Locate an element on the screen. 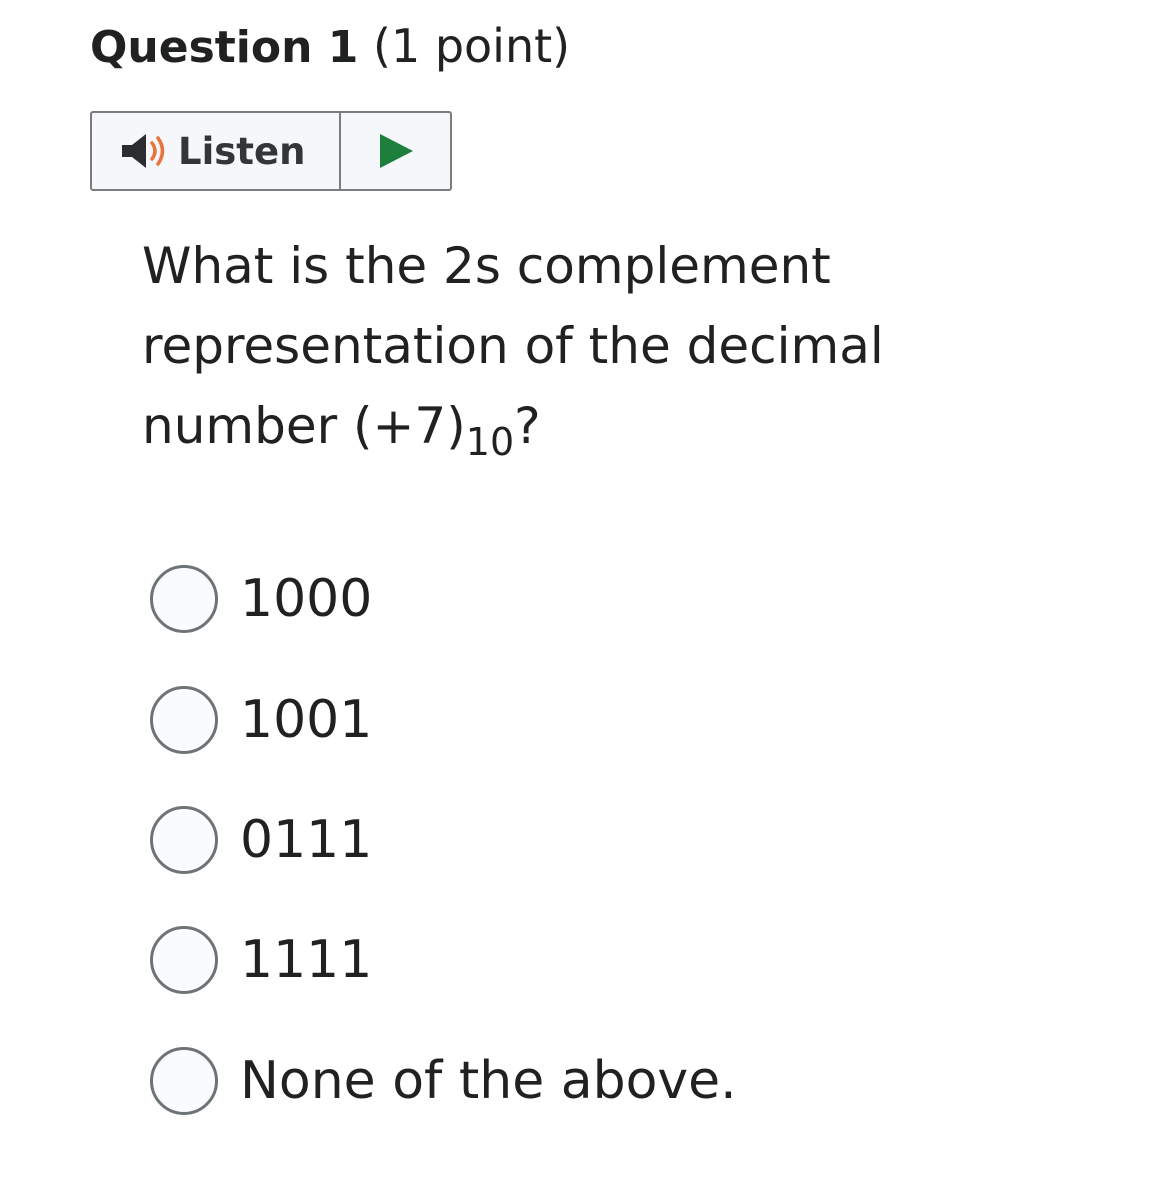  option-label: None of the above. is located at coordinates (488, 1081).